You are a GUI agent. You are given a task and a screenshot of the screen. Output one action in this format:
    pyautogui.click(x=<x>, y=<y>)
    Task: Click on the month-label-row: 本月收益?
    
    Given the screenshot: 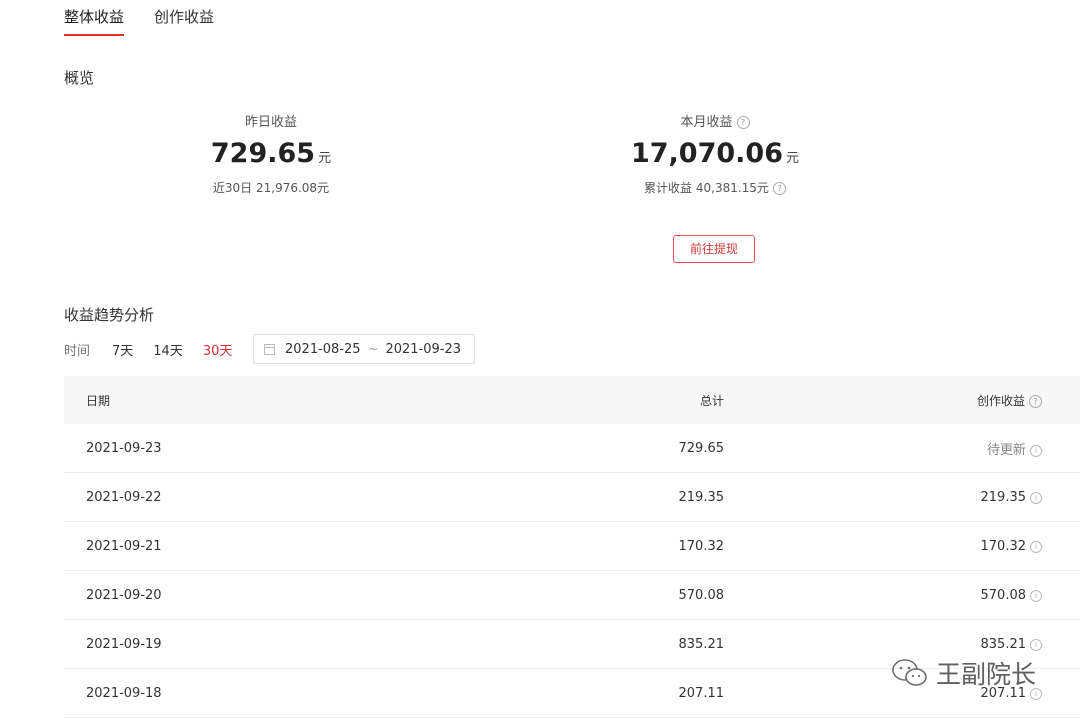 What is the action you would take?
    pyautogui.click(x=715, y=120)
    